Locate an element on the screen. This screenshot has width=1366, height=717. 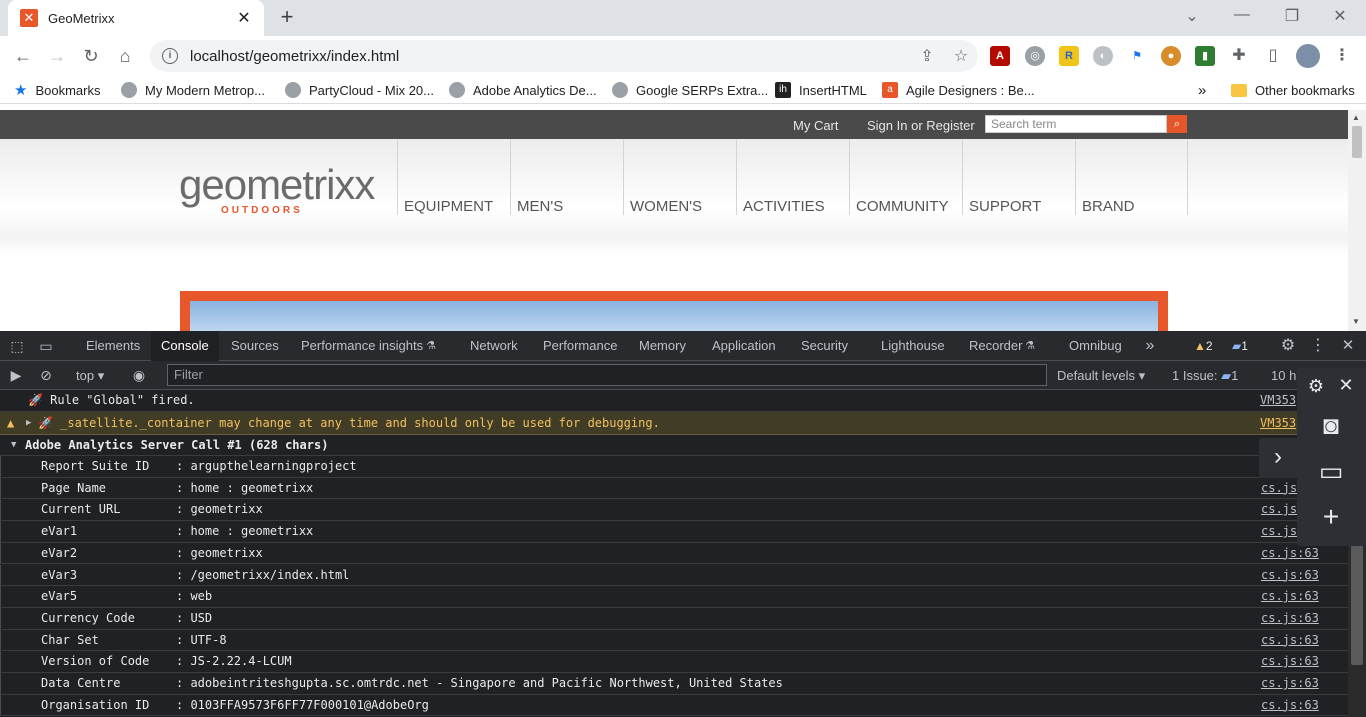
scroll-down-icon: ▼ is located at coordinates (1356, 321).